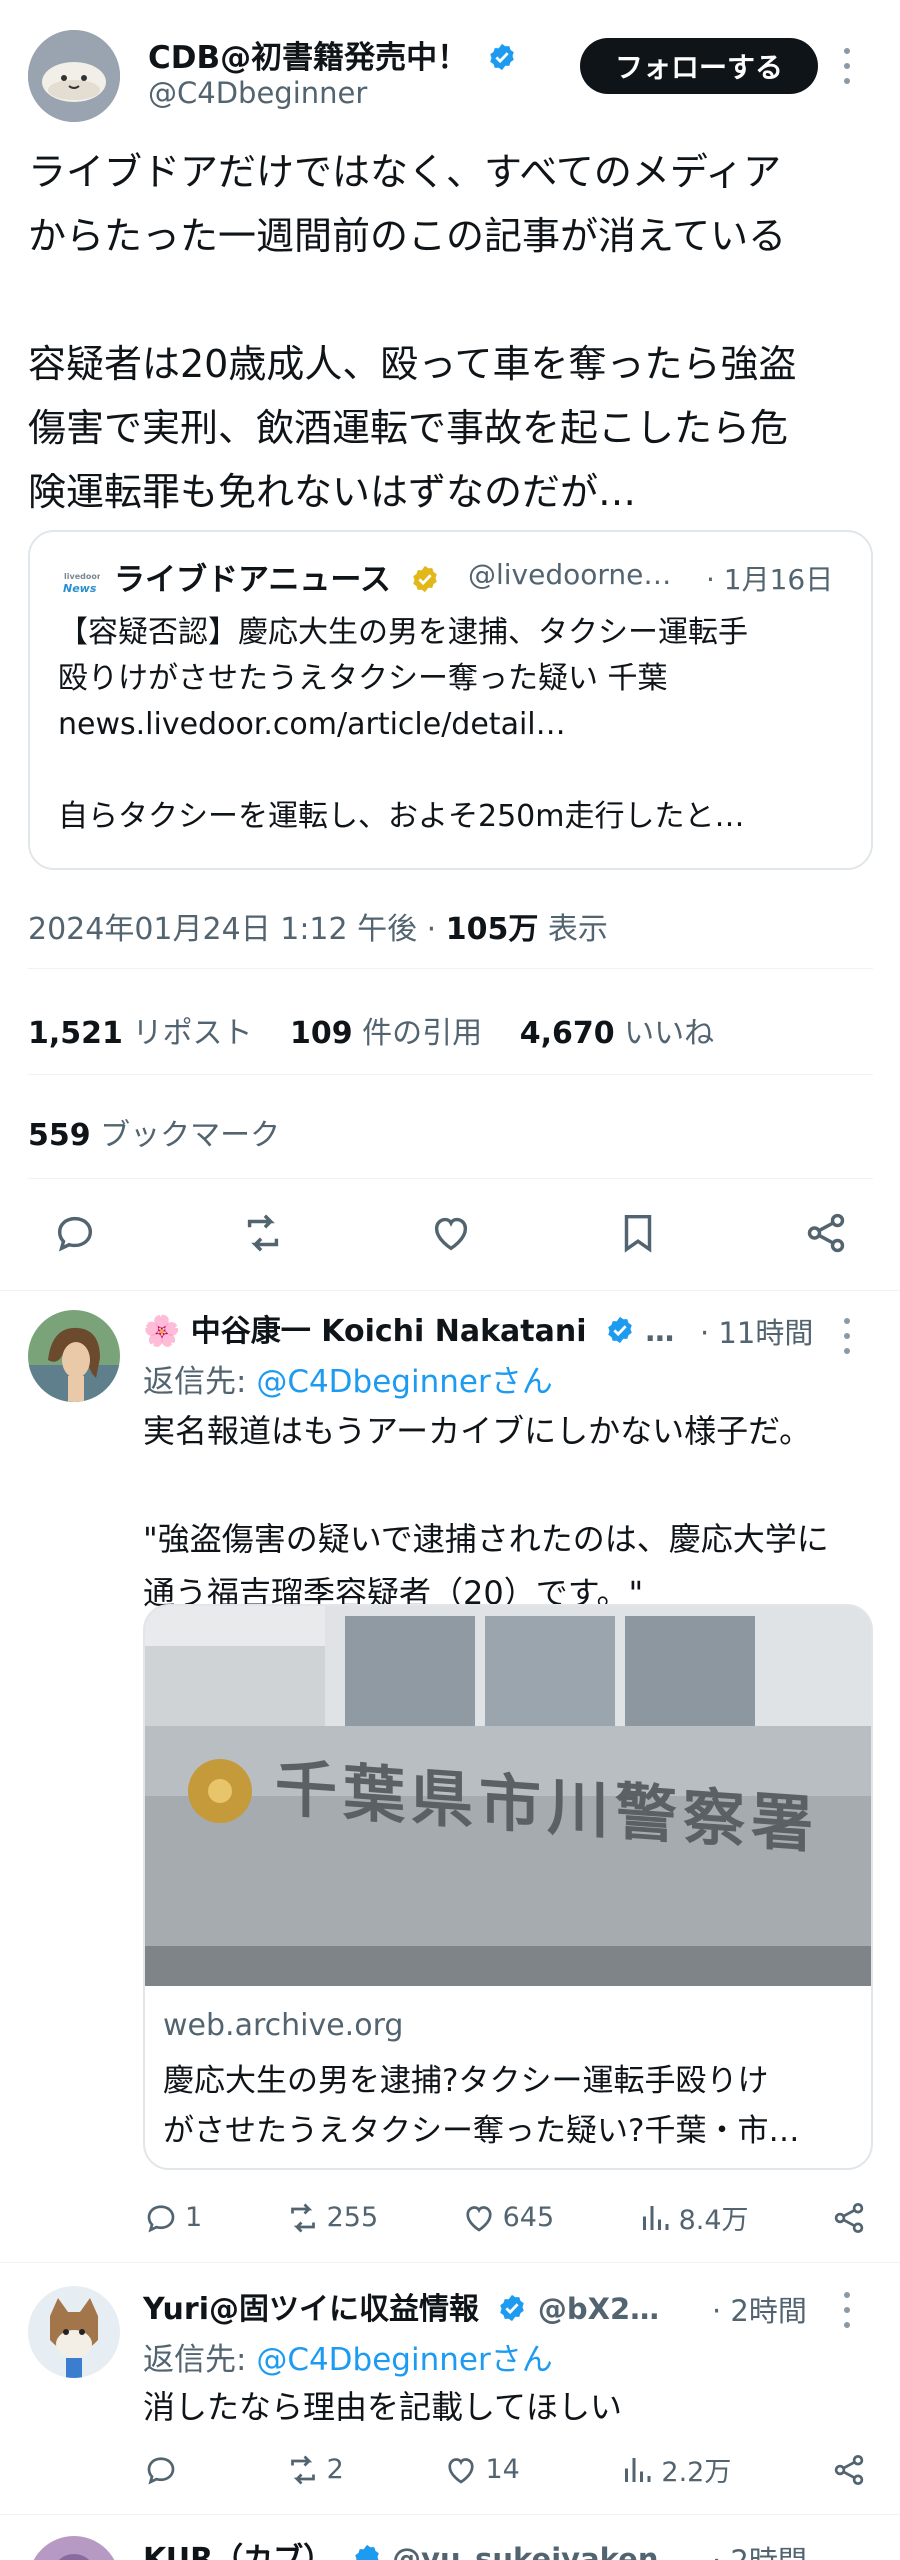 The image size is (900, 2560). I want to click on likes-stat: 4,670 いいね, so click(631, 1033).